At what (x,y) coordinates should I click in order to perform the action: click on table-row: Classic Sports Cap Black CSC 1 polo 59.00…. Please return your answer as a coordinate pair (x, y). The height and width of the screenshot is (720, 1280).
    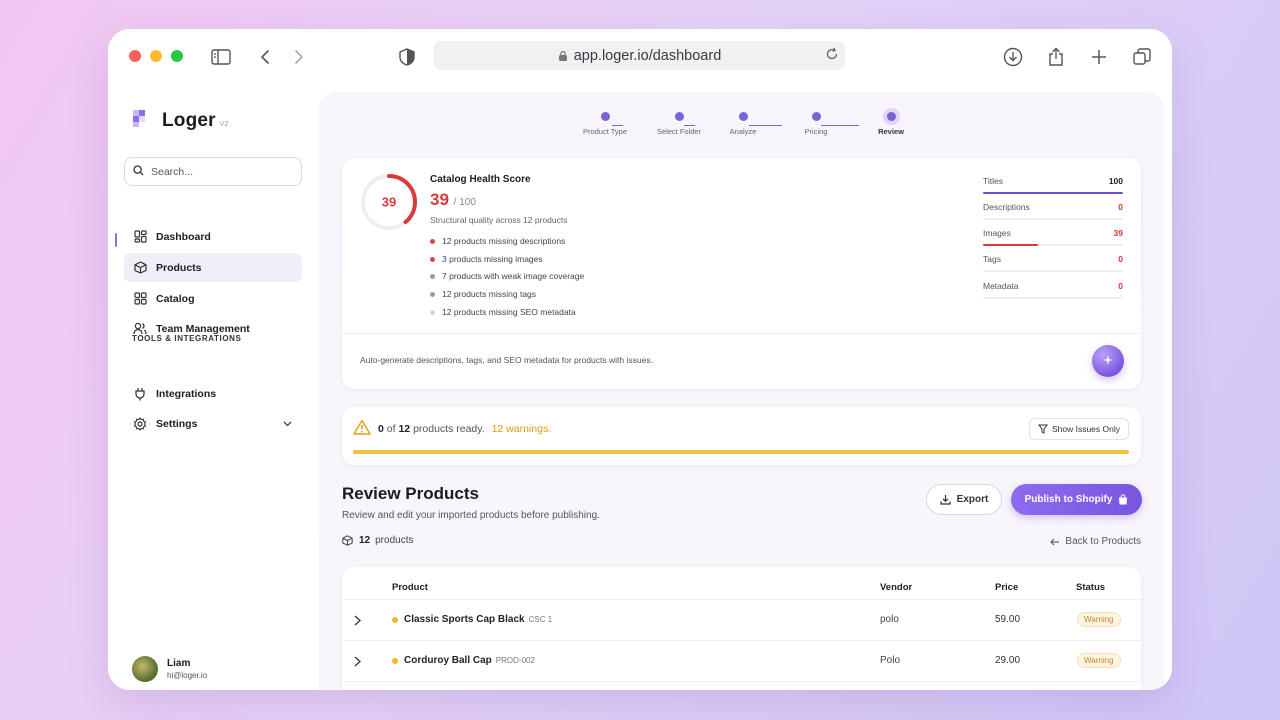
    Looking at the image, I should click on (741, 619).